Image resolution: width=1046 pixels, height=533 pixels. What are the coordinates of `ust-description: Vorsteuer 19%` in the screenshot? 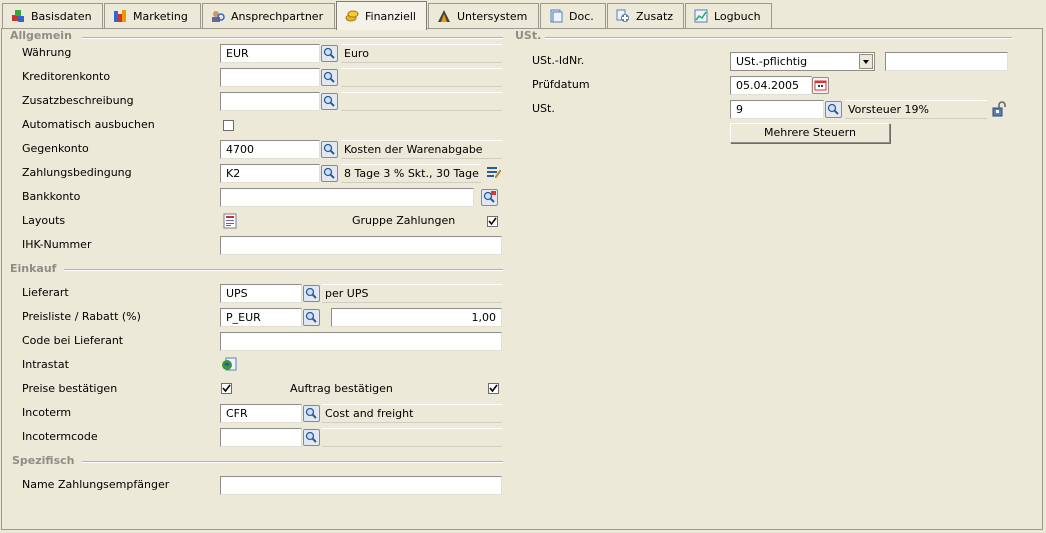 It's located at (916, 109).